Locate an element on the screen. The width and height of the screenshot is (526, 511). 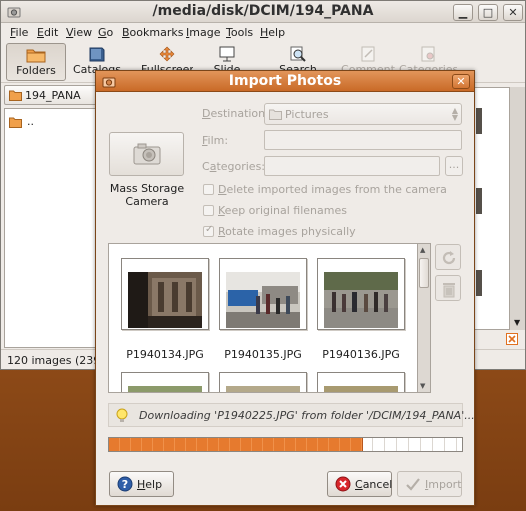
folders-button: Folders is located at coordinates (36, 62).